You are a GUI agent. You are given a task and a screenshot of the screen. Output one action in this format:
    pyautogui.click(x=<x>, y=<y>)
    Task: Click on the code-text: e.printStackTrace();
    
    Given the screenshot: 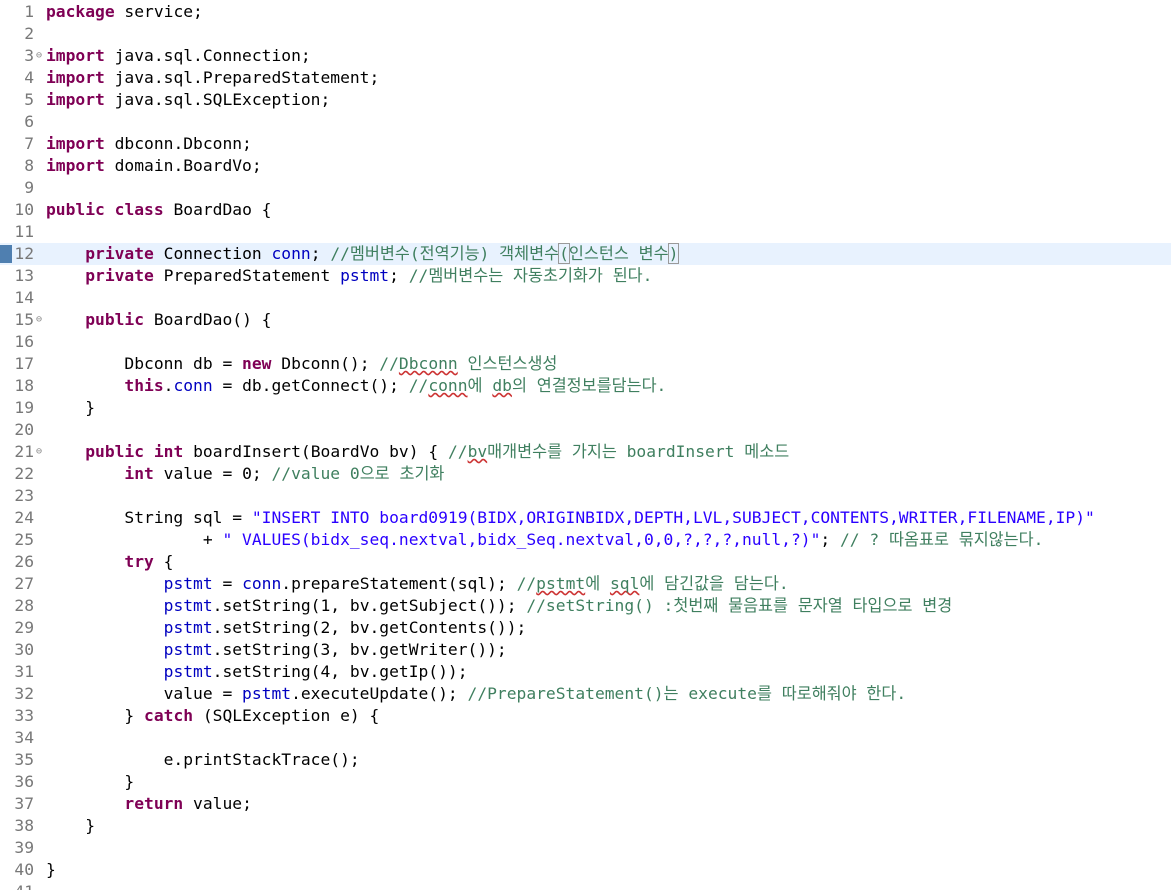 What is the action you would take?
    pyautogui.click(x=203, y=760)
    